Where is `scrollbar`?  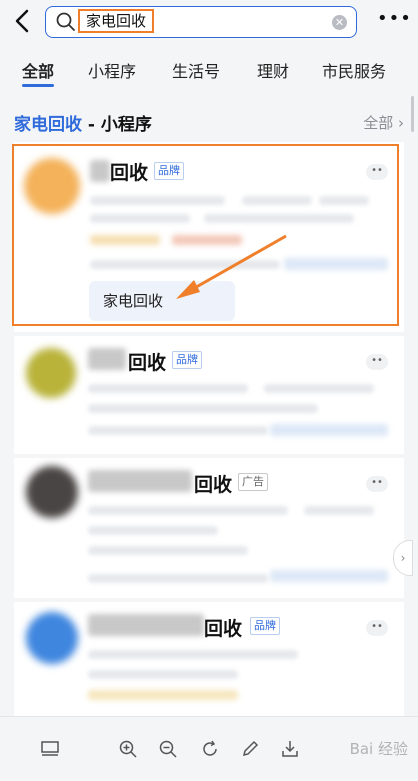 scrollbar is located at coordinates (412, 114).